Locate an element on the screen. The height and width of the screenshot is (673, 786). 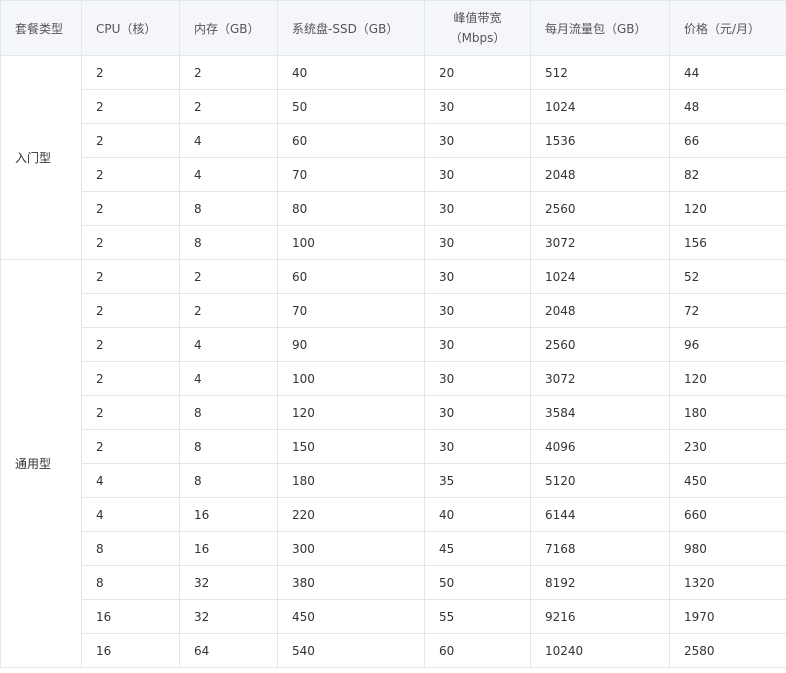
table-row: 2 4 60 30 1536 66 is located at coordinates (393, 140).